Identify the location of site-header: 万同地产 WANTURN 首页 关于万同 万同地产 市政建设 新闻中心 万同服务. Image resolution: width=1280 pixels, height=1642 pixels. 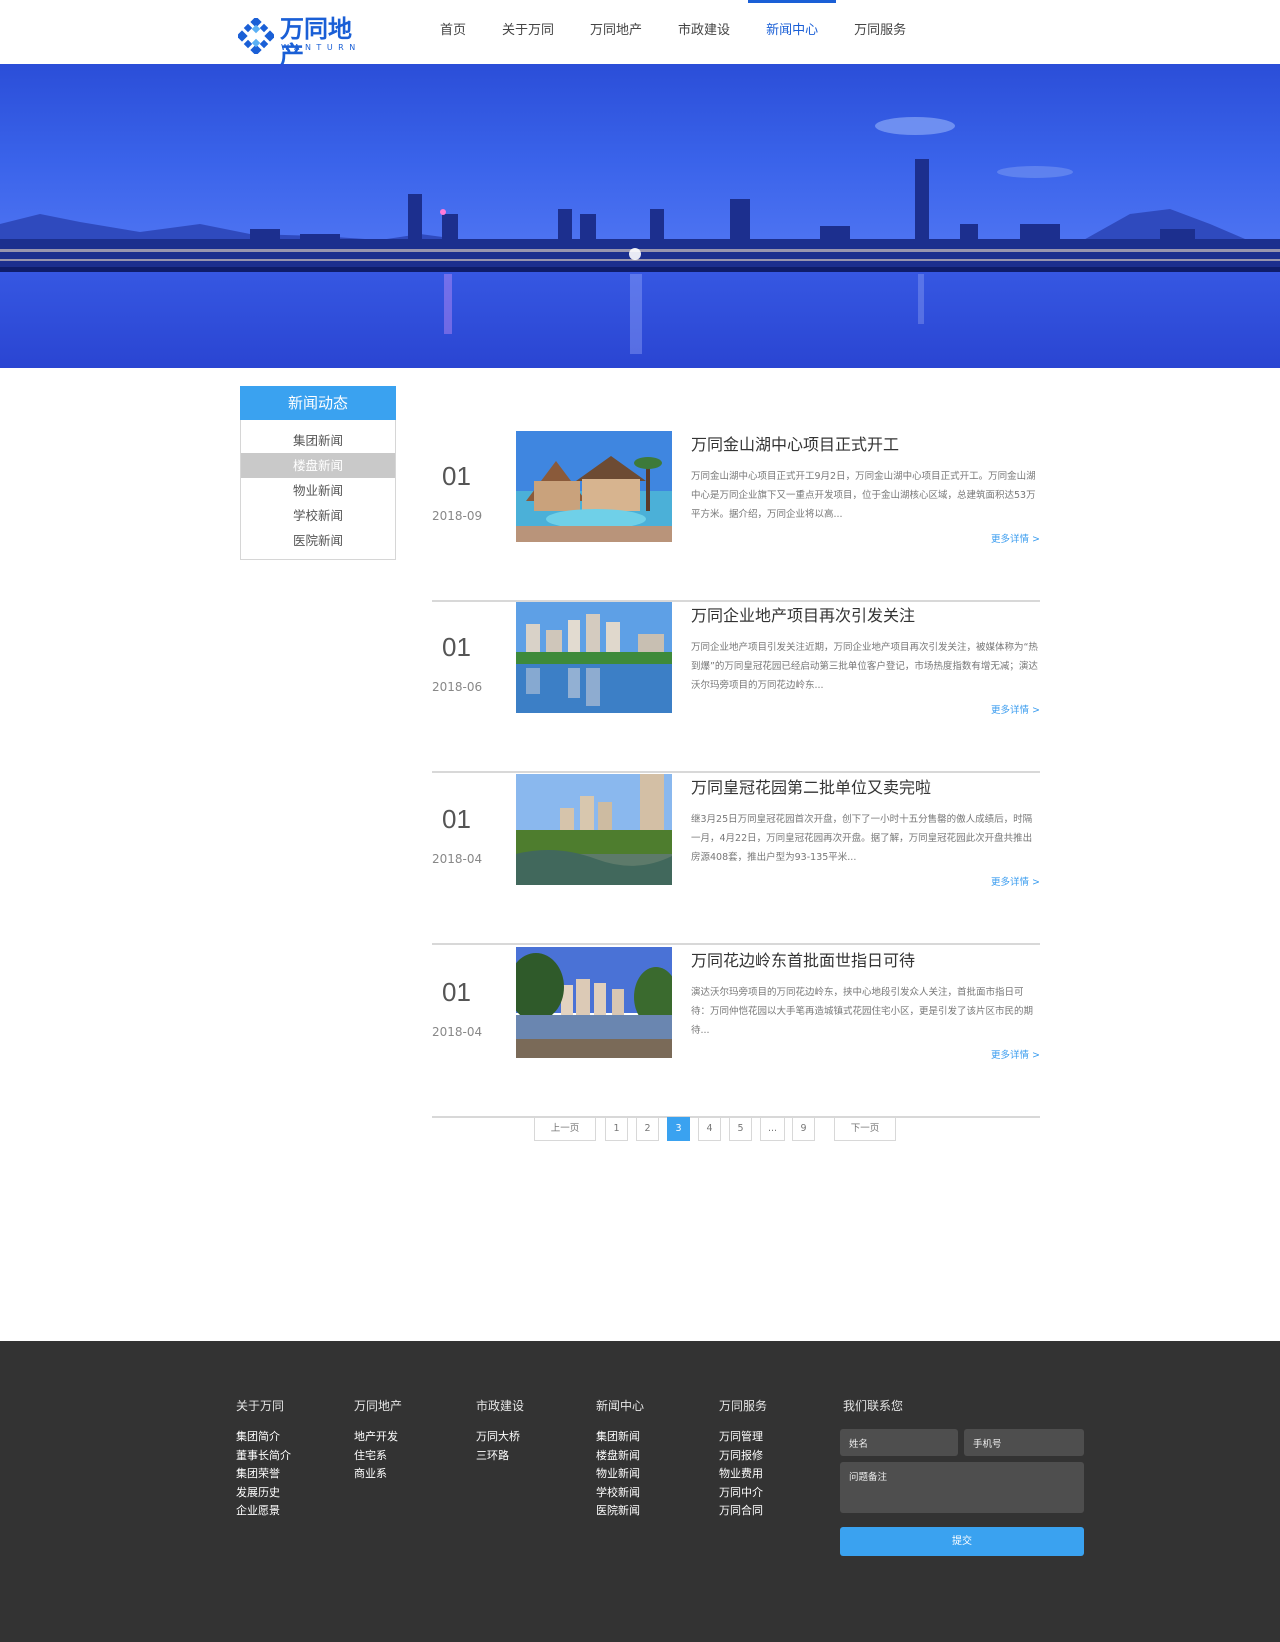
(640, 34).